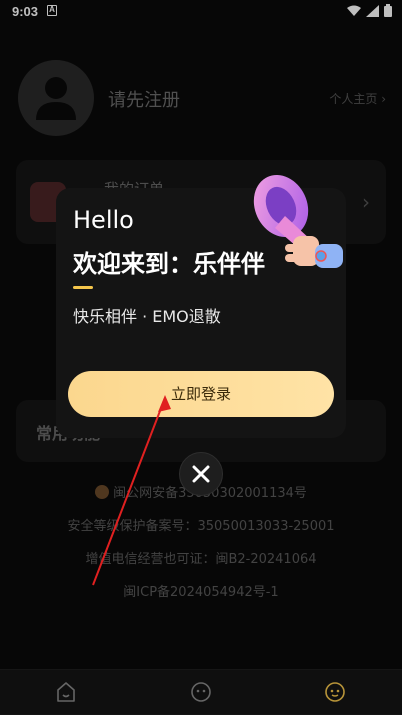  Describe the element at coordinates (201, 394) in the screenshot. I see `login-button: 立即登录` at that location.